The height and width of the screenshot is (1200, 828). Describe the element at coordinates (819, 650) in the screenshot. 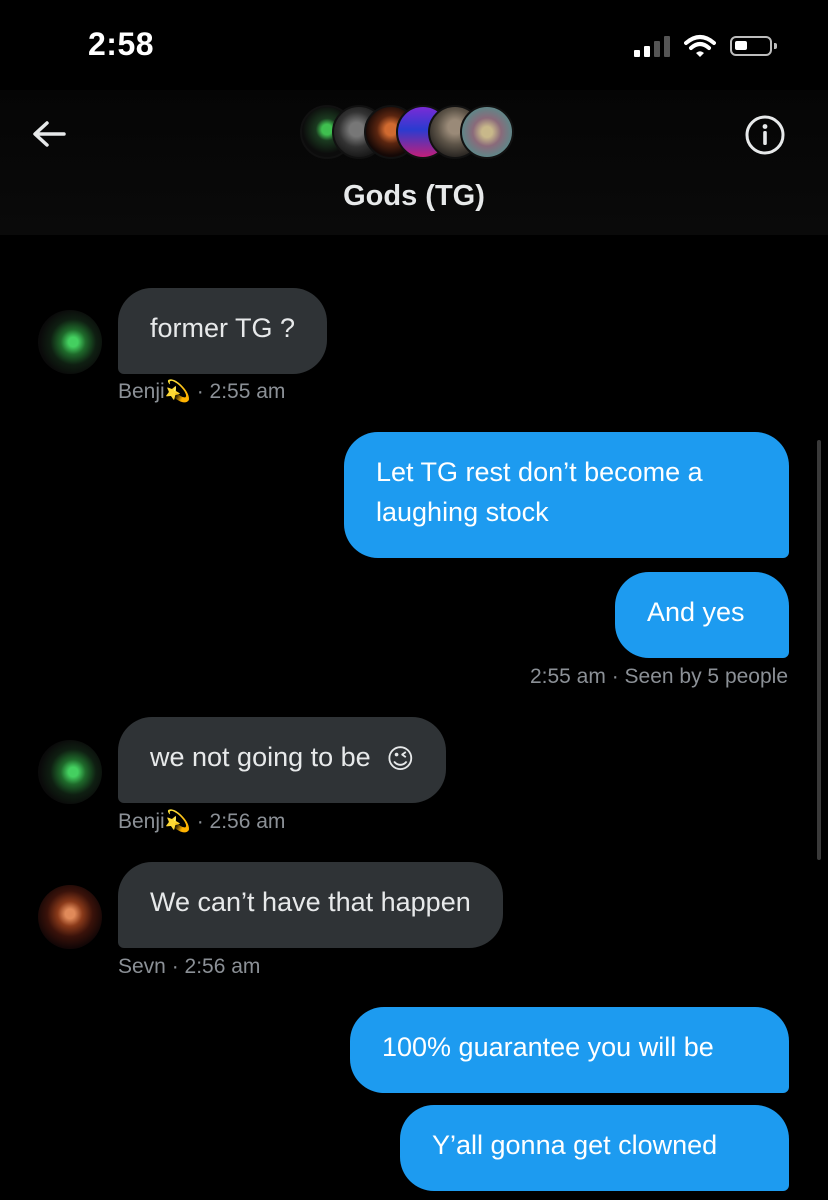

I see `scrollbar` at that location.